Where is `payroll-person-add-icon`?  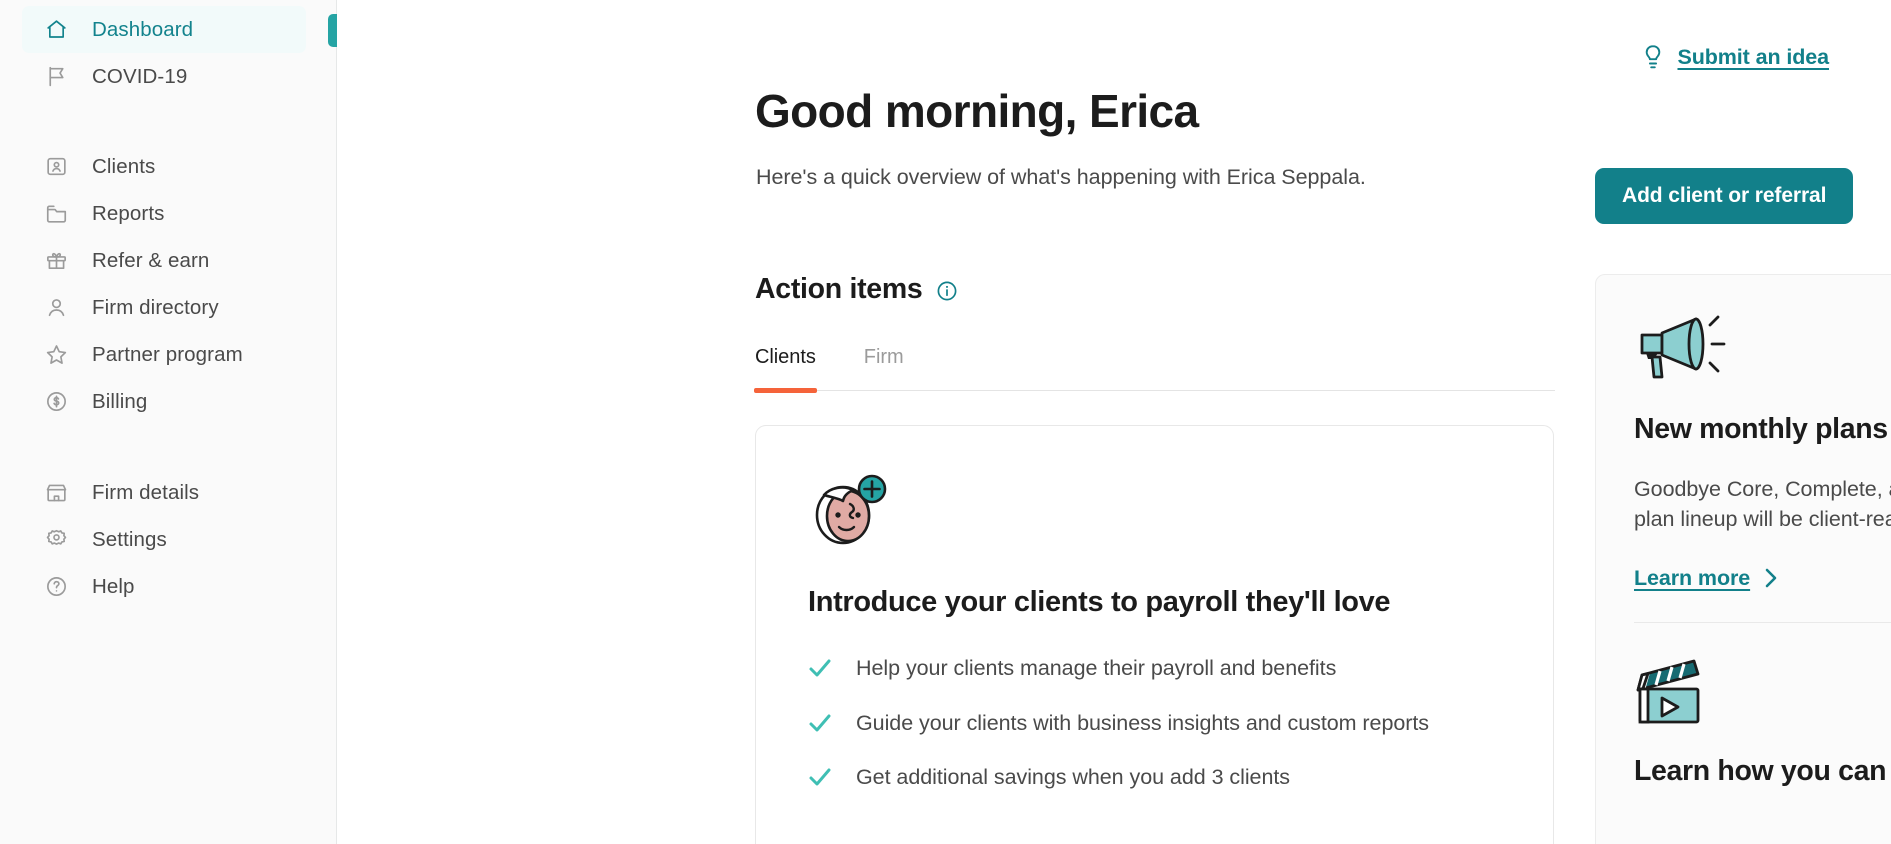
payroll-person-add-icon is located at coordinates (1154, 510).